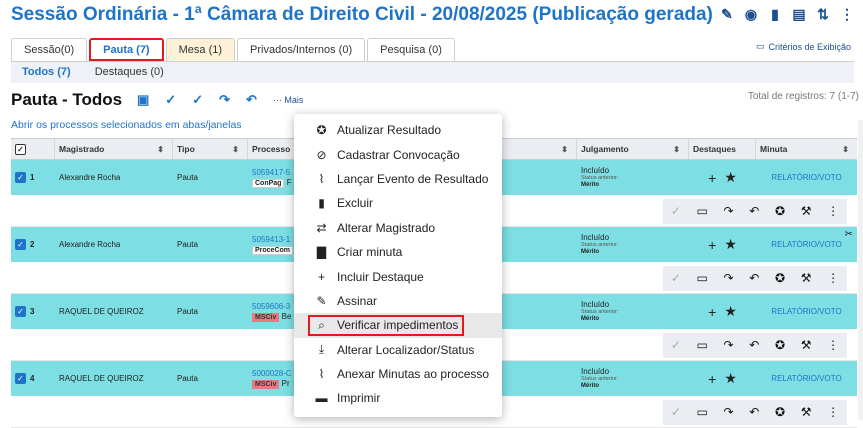 This screenshot has height=428, width=863. Describe the element at coordinates (398, 130) in the screenshot. I see `menu-item-atualizar-resultado: ✪ Atualizar Resultado` at that location.